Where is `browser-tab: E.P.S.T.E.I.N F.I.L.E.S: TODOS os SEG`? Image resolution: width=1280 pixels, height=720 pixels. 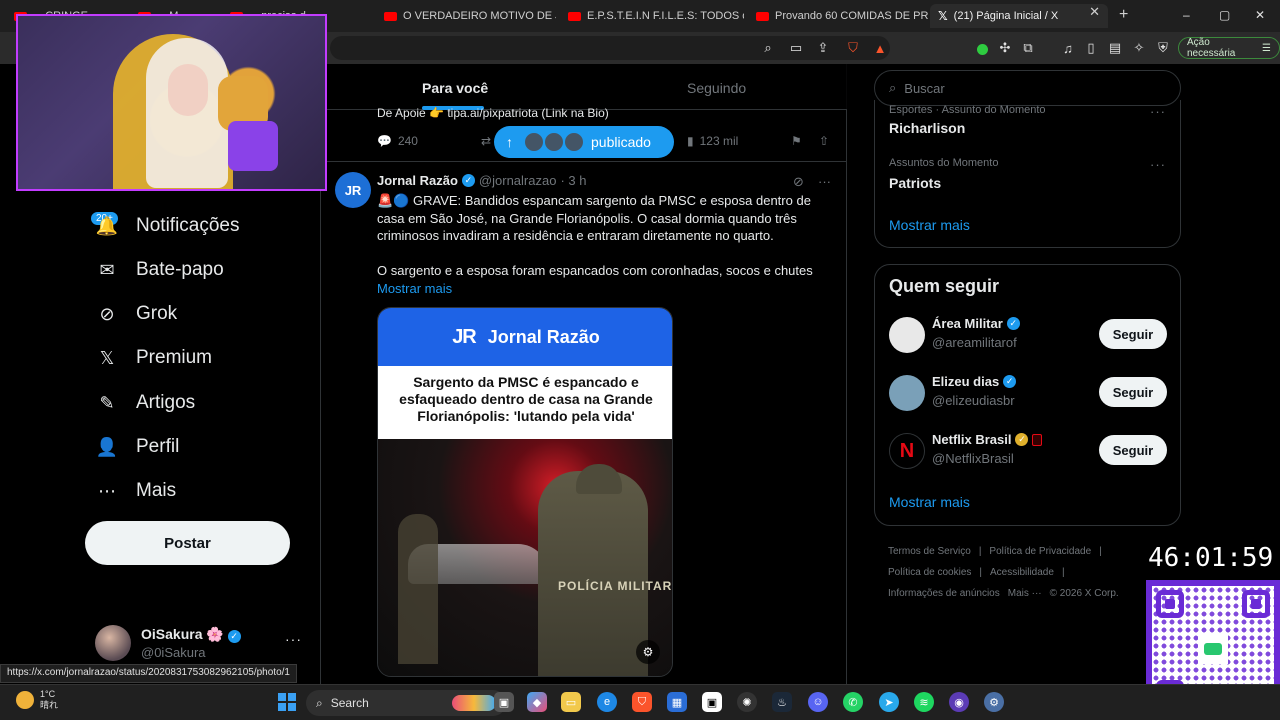
browser-tab: E.P.S.T.E.I.N F.I.L.E.S: TODOS os SEG is located at coordinates (652, 16).